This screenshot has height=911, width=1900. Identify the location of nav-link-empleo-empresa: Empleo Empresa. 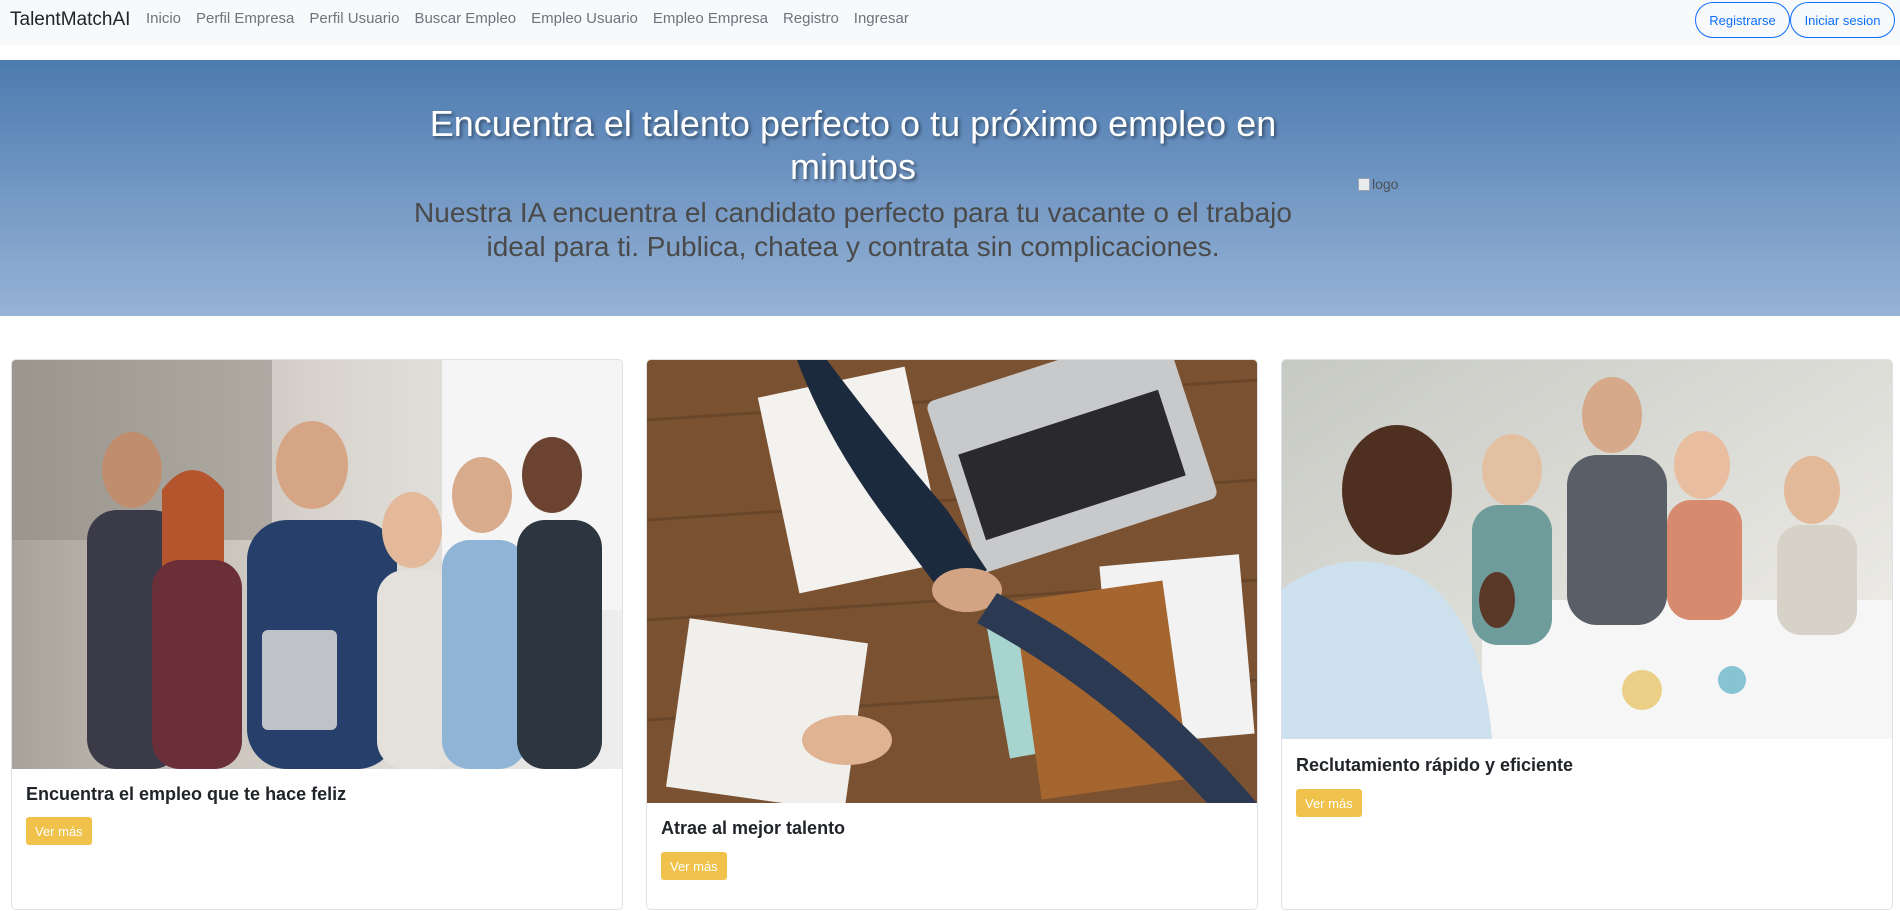
(710, 18).